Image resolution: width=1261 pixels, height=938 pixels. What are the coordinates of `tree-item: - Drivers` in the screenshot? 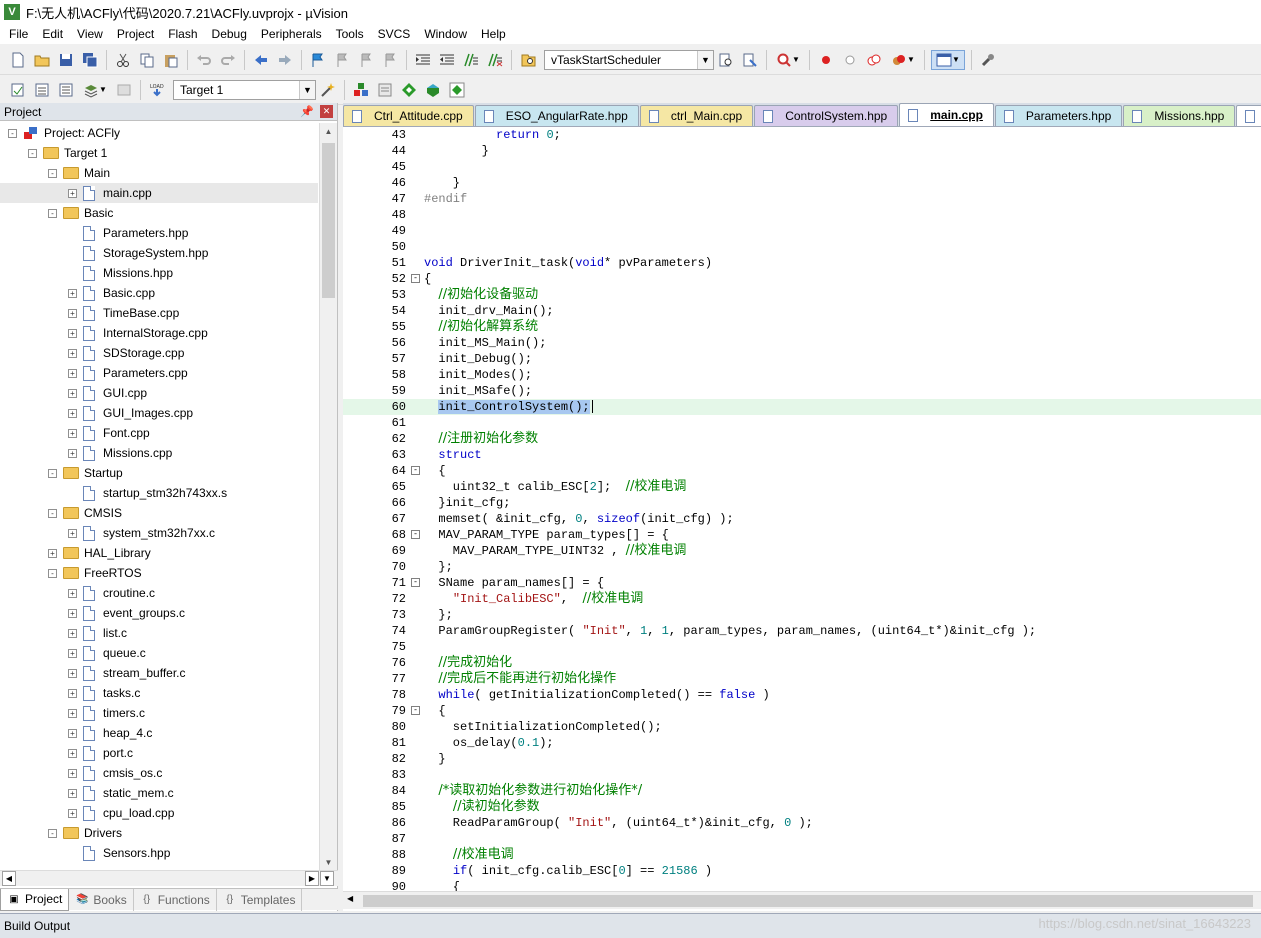 It's located at (159, 833).